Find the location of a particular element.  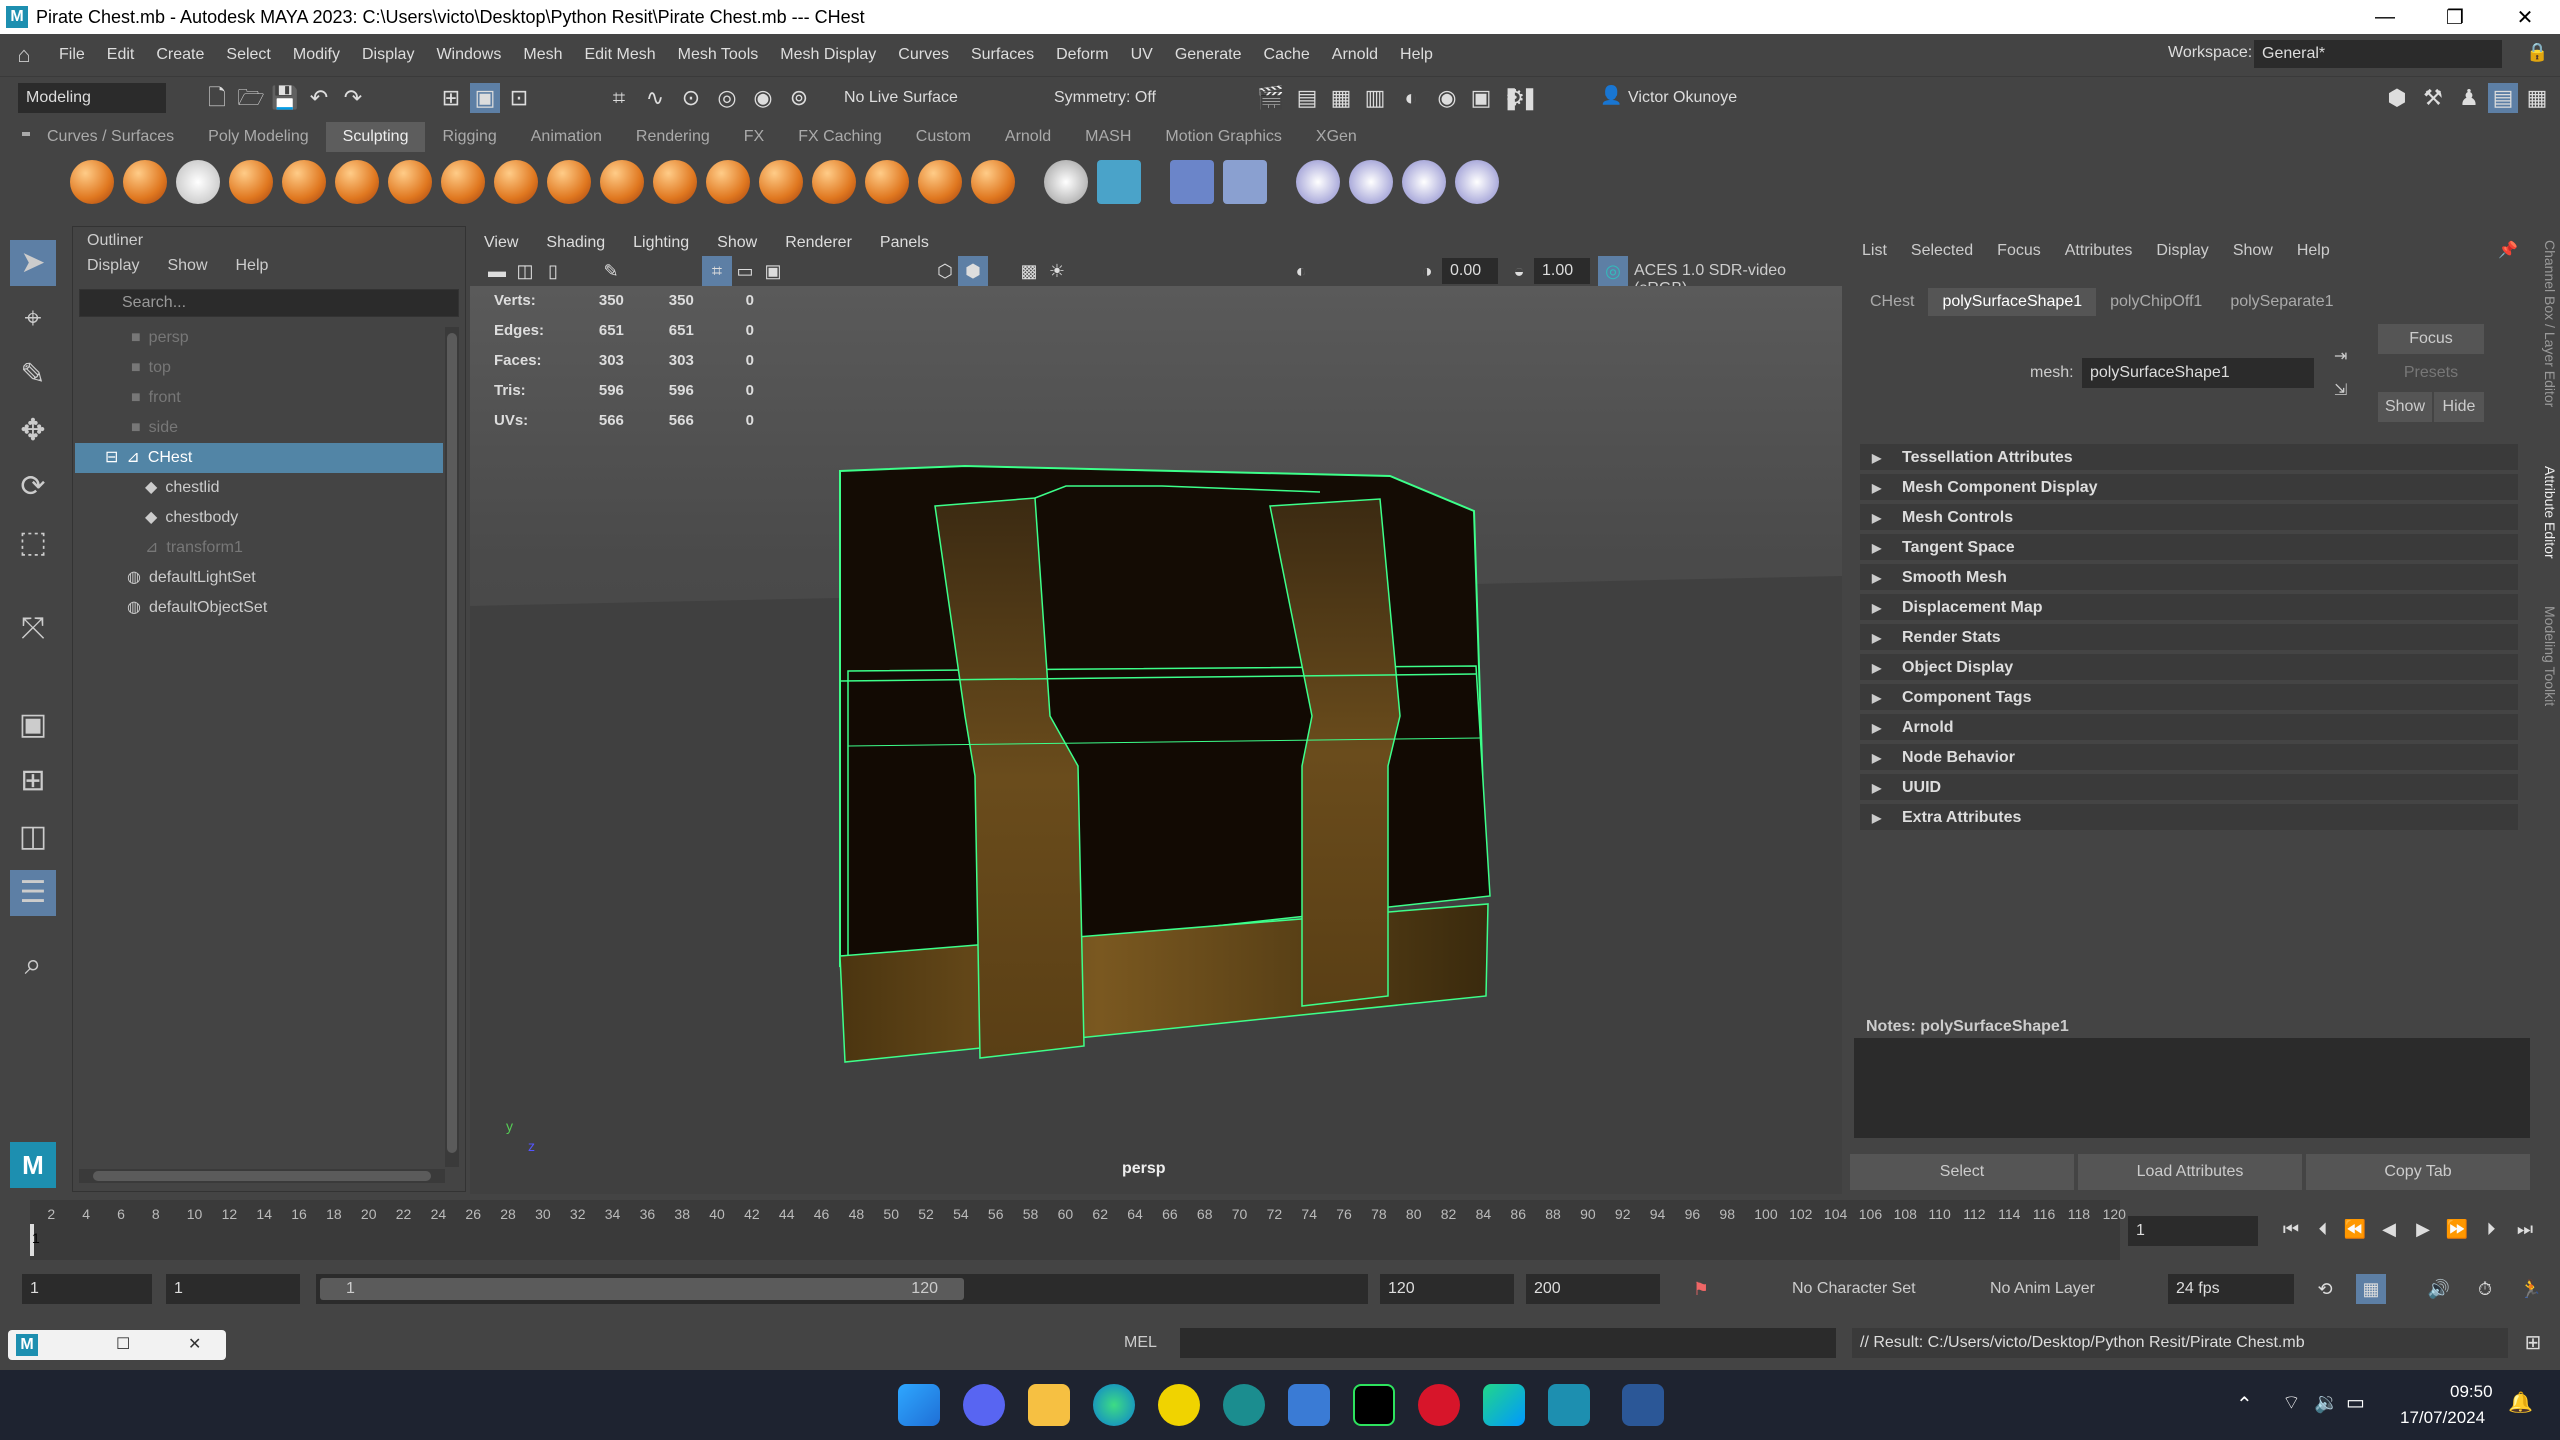

outliner-item-chest: ⊟ ⊿ CHest is located at coordinates (259, 458).